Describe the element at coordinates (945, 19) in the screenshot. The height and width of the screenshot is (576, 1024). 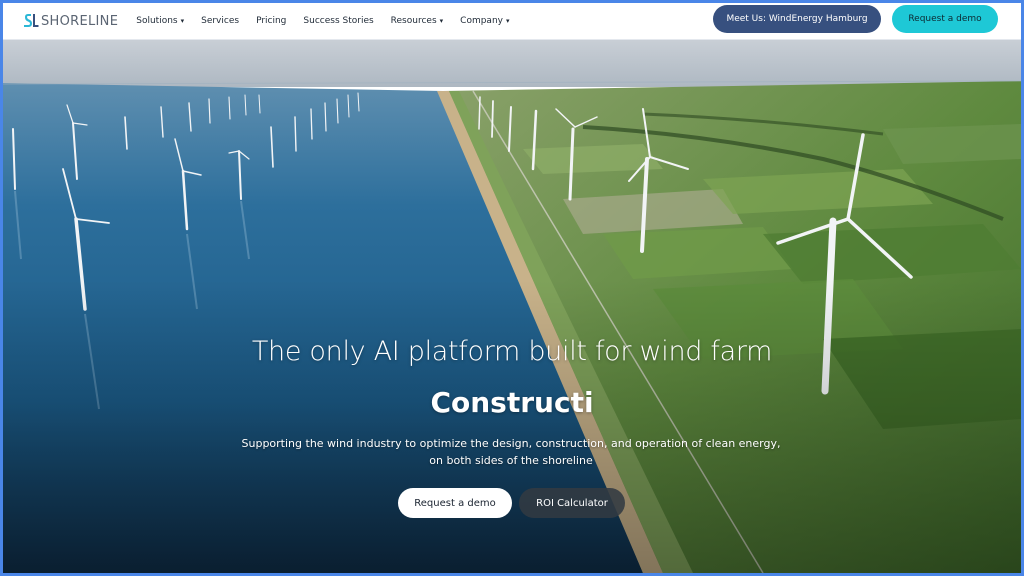
I see `request-demo-nav-button: Request a demo` at that location.